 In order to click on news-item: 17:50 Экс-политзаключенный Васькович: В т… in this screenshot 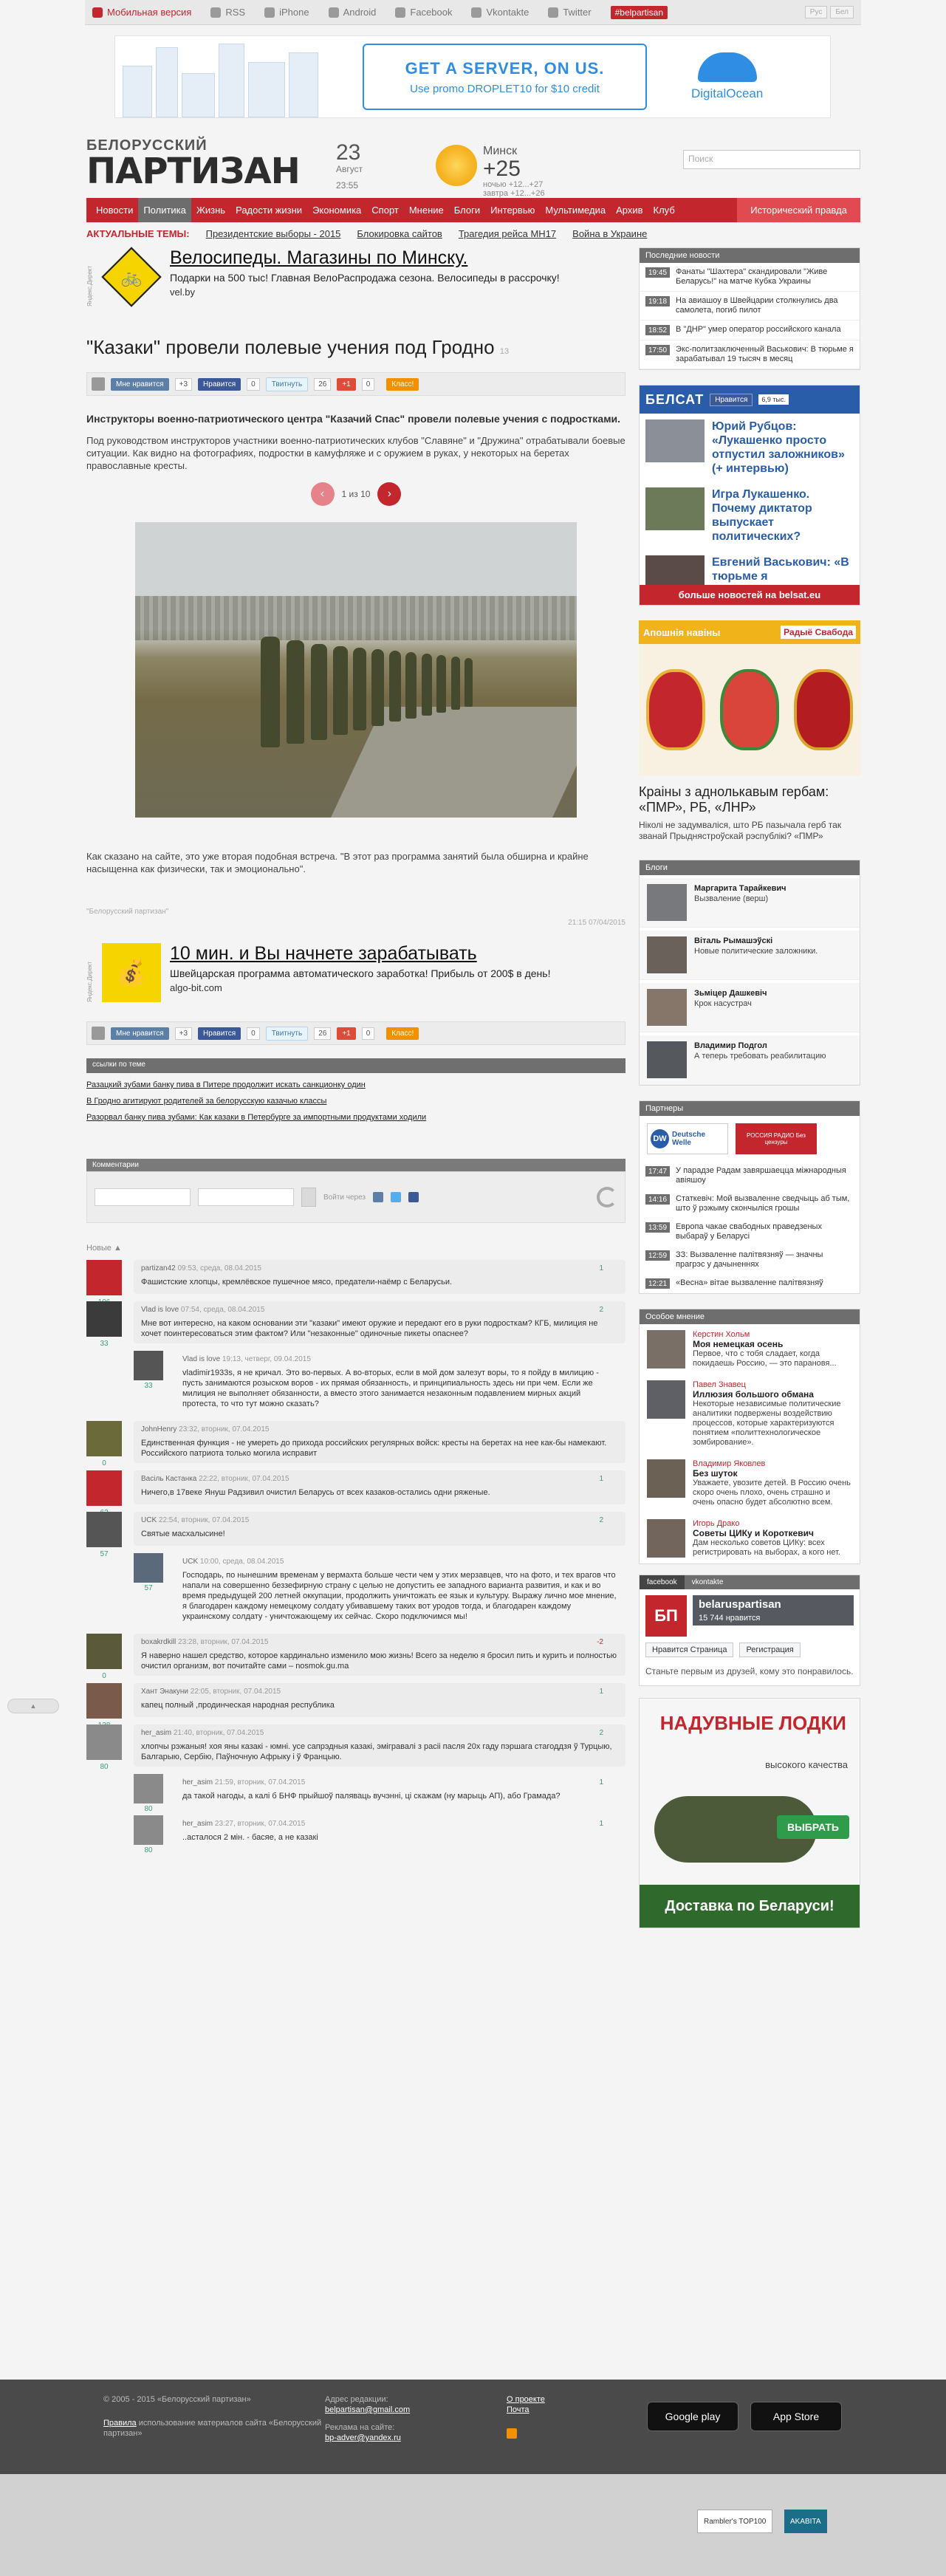, I will do `click(750, 354)`.